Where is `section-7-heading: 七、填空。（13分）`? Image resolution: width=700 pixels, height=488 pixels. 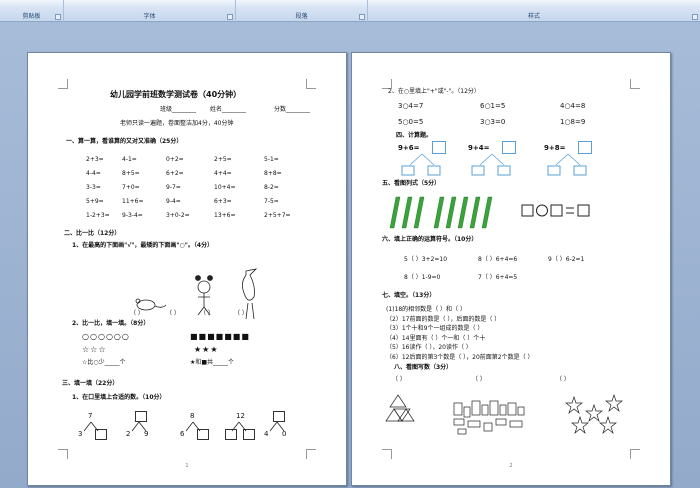
section-7-heading: 七、填空。（13分） is located at coordinates (409, 295).